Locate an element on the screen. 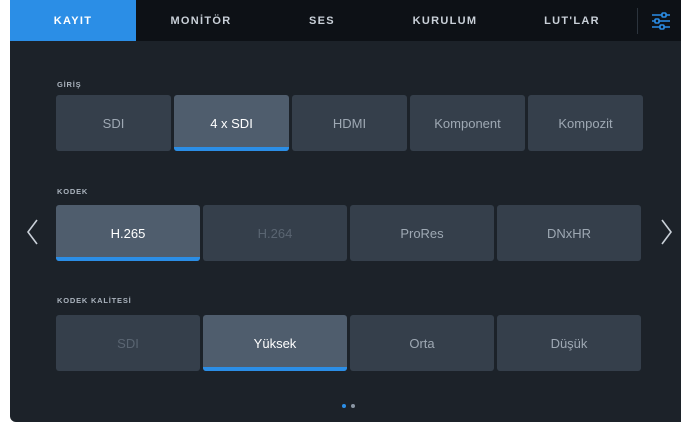 The width and height of the screenshot is (681, 427). tab-label: MONİTÖR is located at coordinates (201, 20).